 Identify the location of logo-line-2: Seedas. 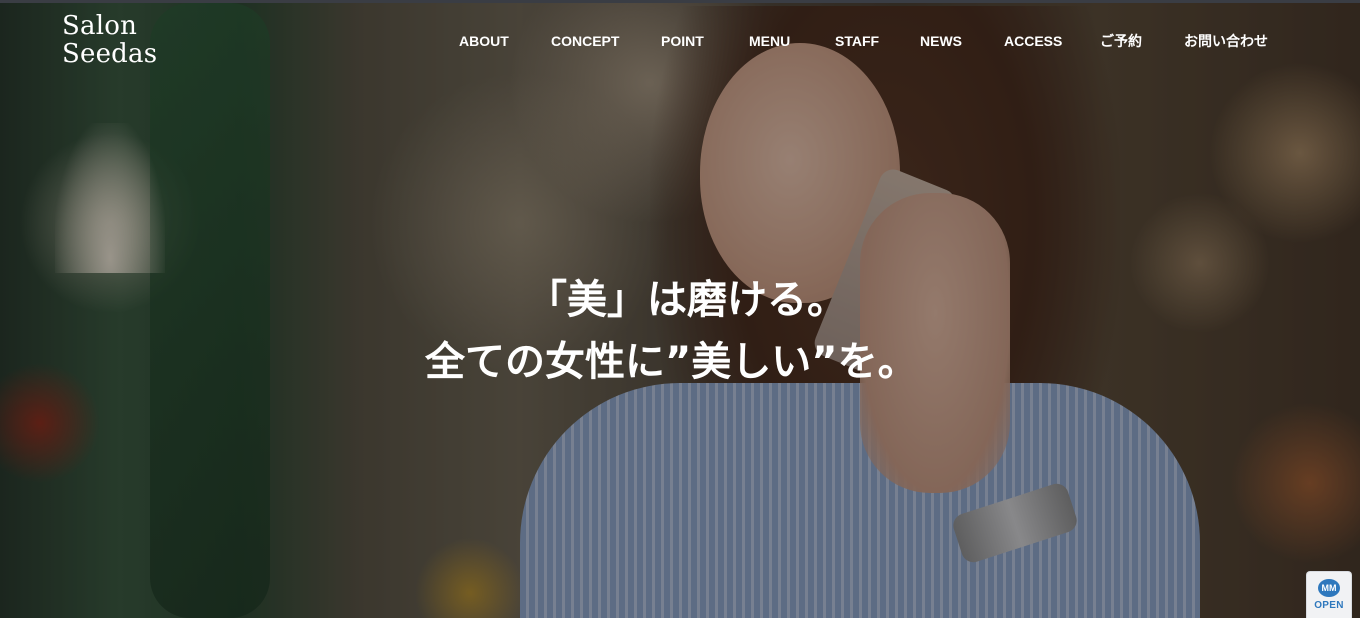
(110, 54).